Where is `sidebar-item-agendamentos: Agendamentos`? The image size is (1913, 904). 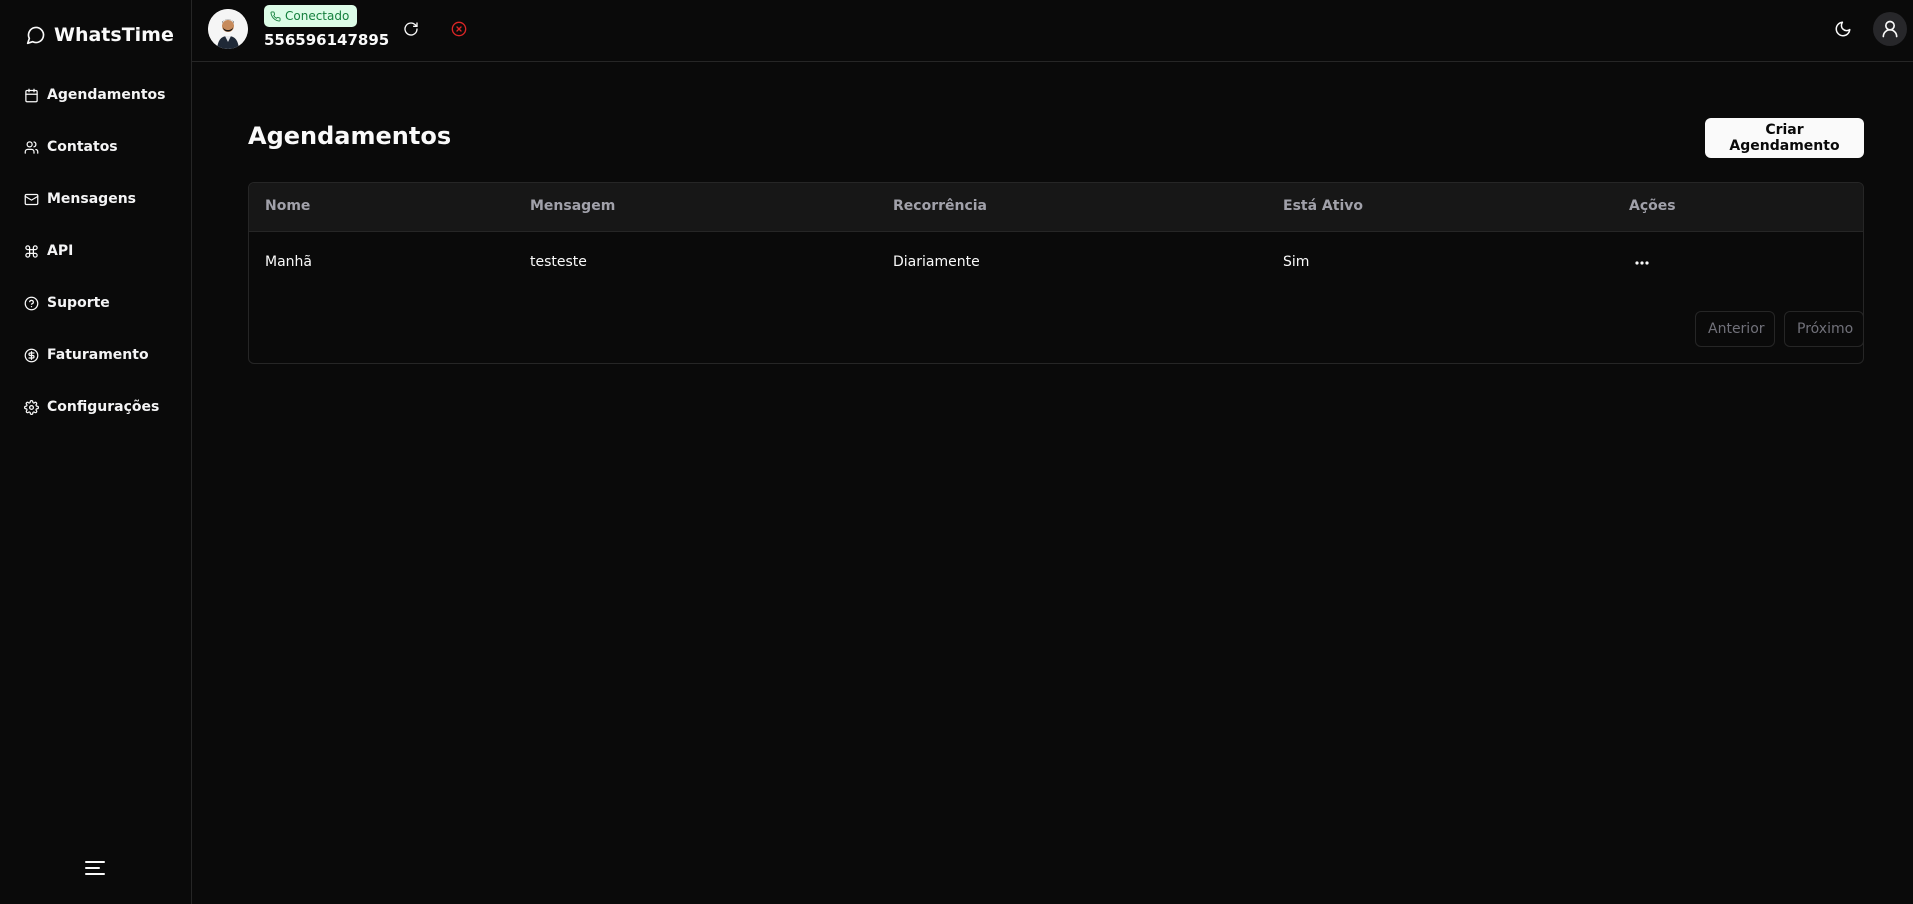 sidebar-item-agendamentos: Agendamentos is located at coordinates (95, 95).